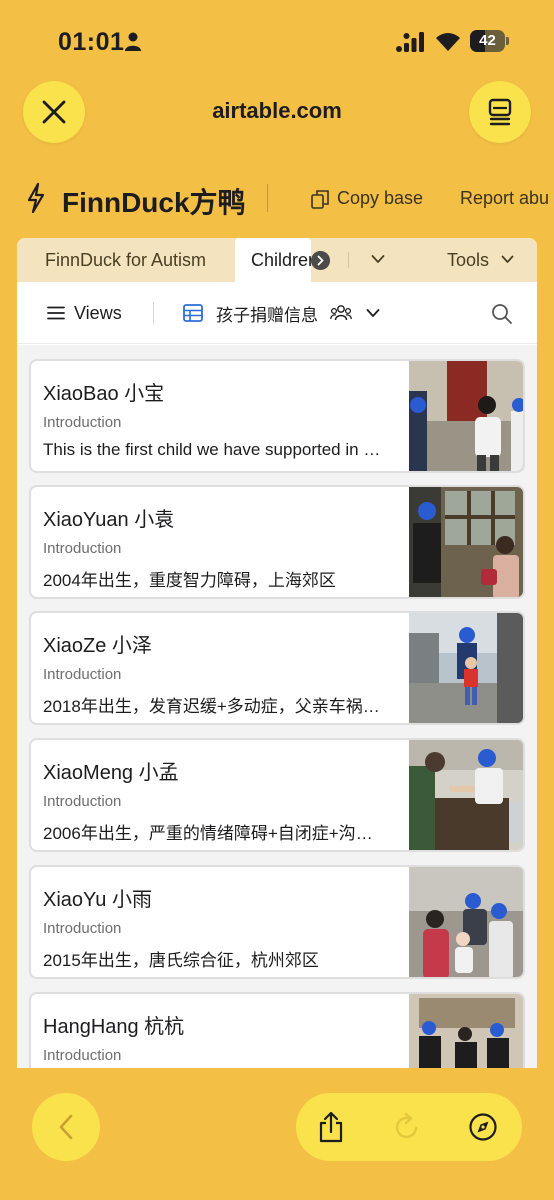 The image size is (554, 1200). What do you see at coordinates (97, 900) in the screenshot?
I see `record-name: XiaoYu 小雨` at bounding box center [97, 900].